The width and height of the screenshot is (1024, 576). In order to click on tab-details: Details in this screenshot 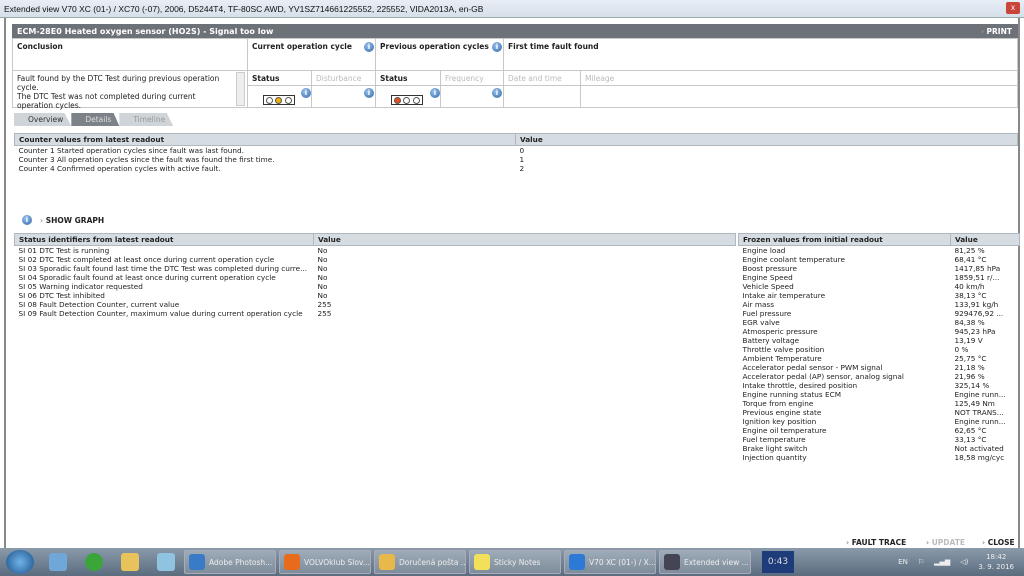, I will do `click(95, 119)`.